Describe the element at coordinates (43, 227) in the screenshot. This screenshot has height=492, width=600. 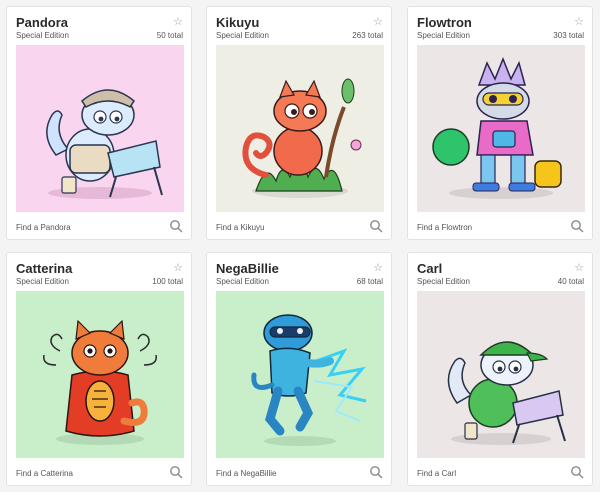
I see `find-link: Find a Pandora` at that location.